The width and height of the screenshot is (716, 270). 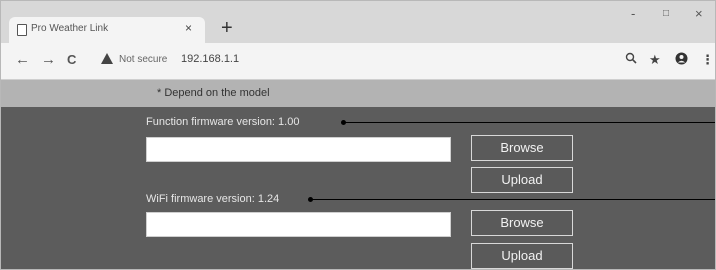 I want to click on page-icon, so click(x=22, y=30).